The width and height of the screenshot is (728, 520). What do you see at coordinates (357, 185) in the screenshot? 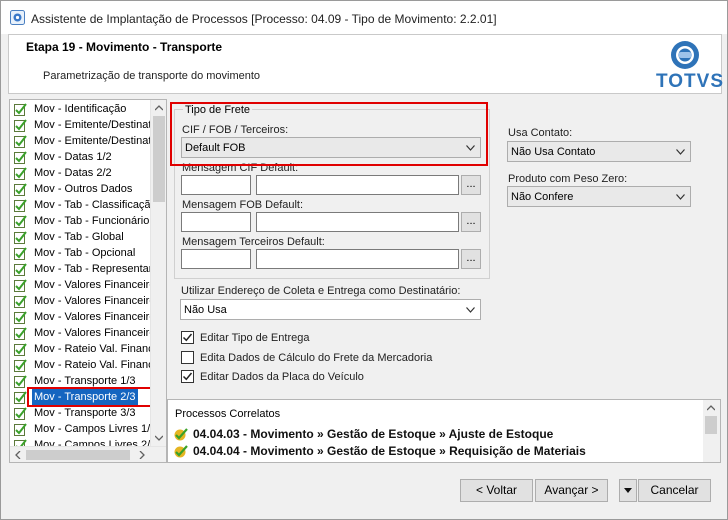
I see `msg-cif-desc-input` at bounding box center [357, 185].